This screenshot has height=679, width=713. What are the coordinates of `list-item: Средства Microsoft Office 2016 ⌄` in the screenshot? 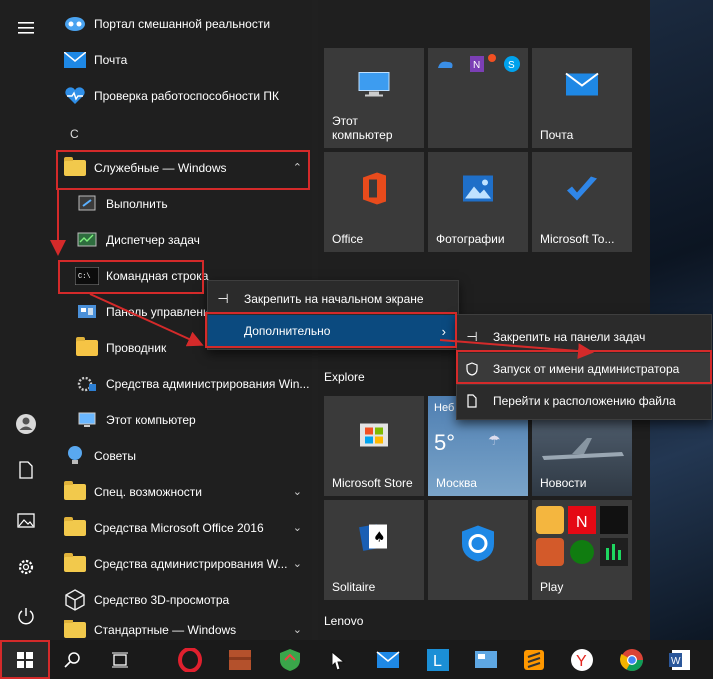 It's located at (184, 528).